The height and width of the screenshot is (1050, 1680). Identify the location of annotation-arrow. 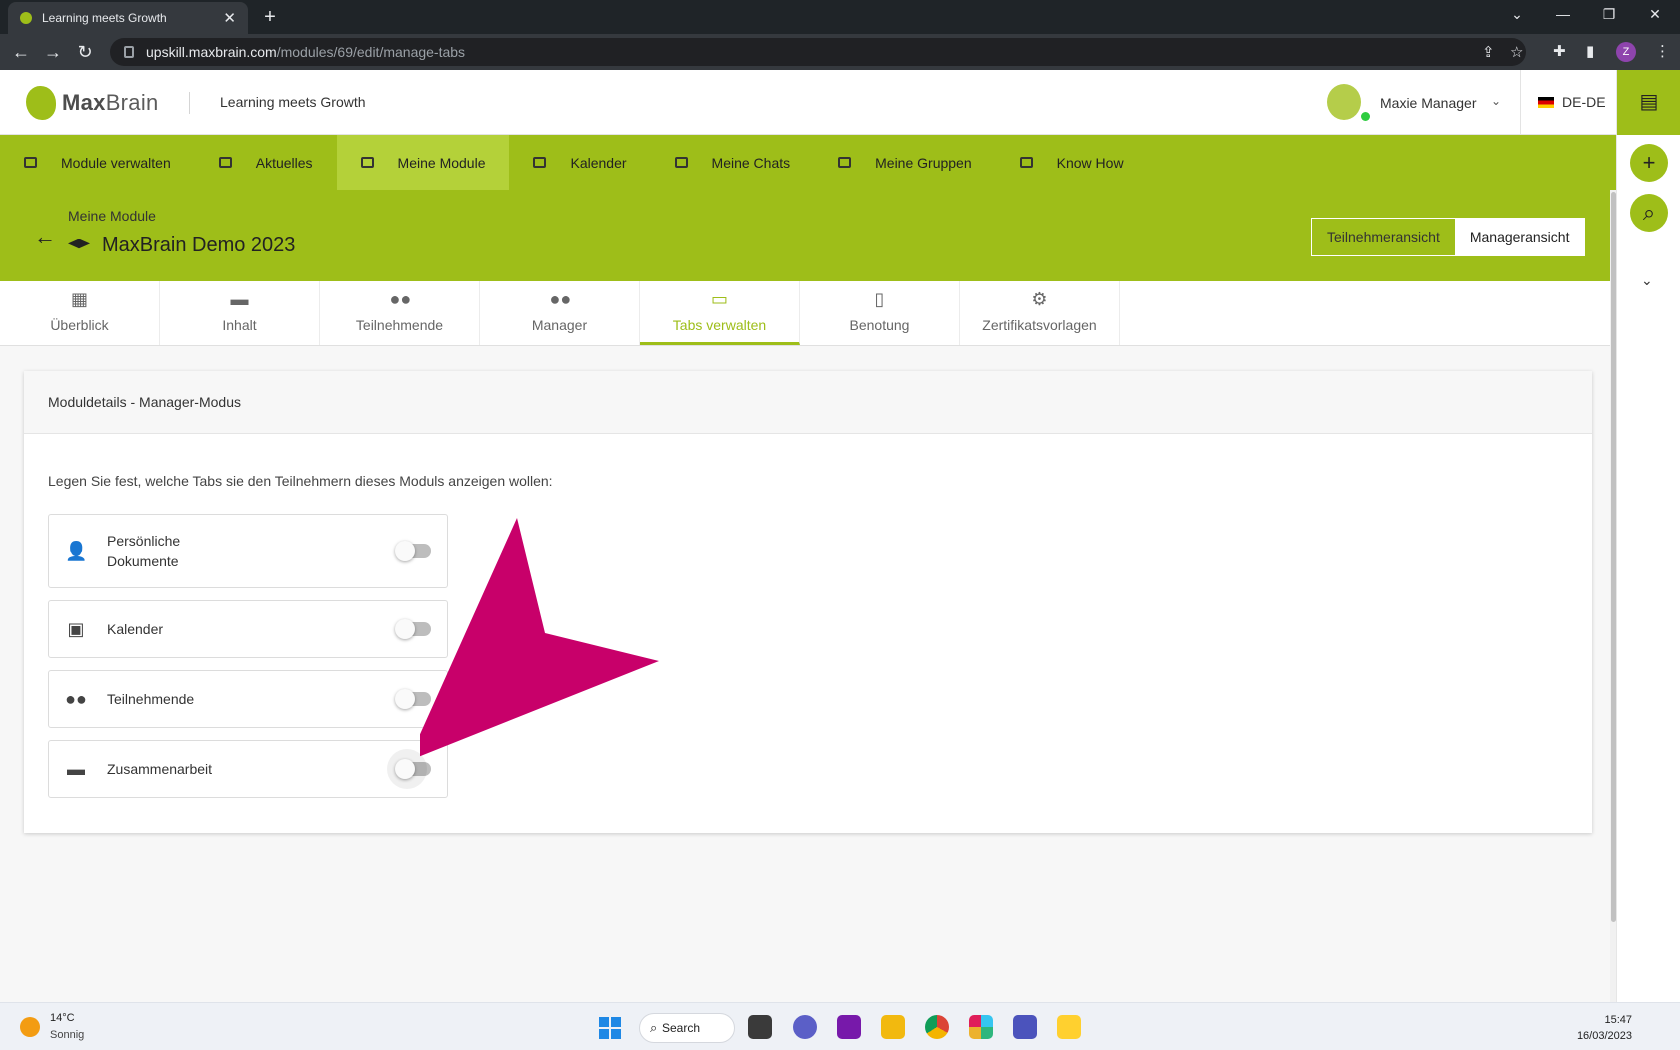
(539, 637).